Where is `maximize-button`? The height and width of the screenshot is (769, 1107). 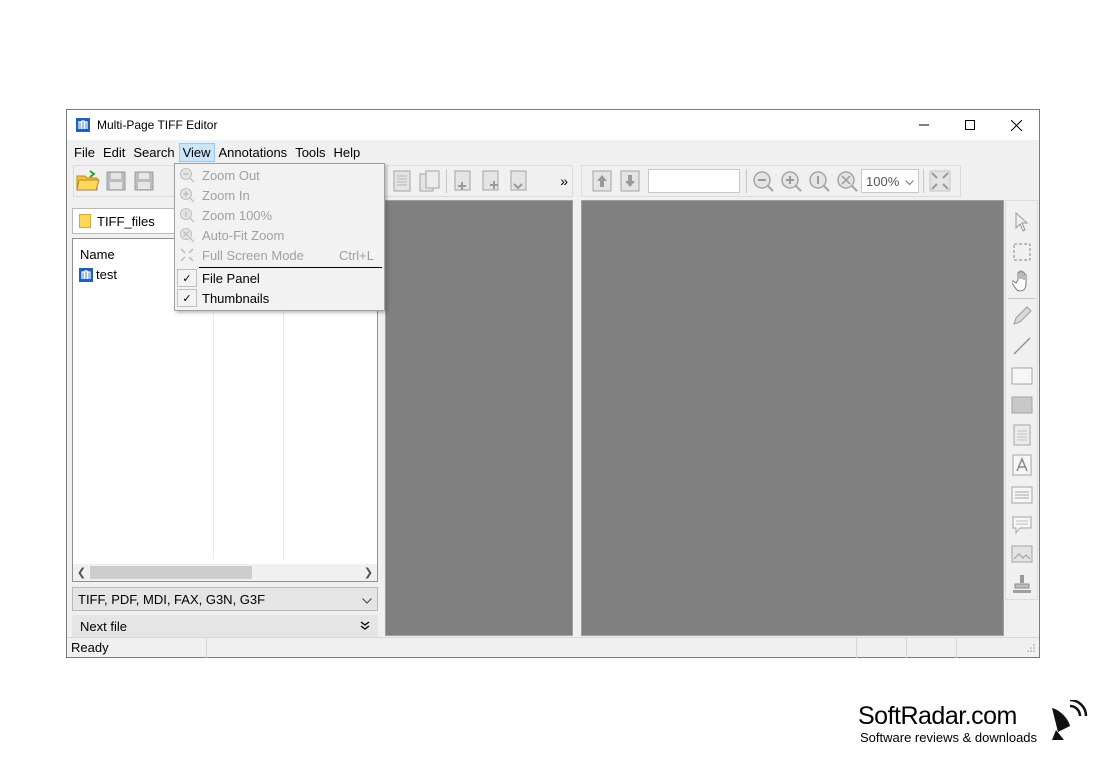 maximize-button is located at coordinates (970, 125).